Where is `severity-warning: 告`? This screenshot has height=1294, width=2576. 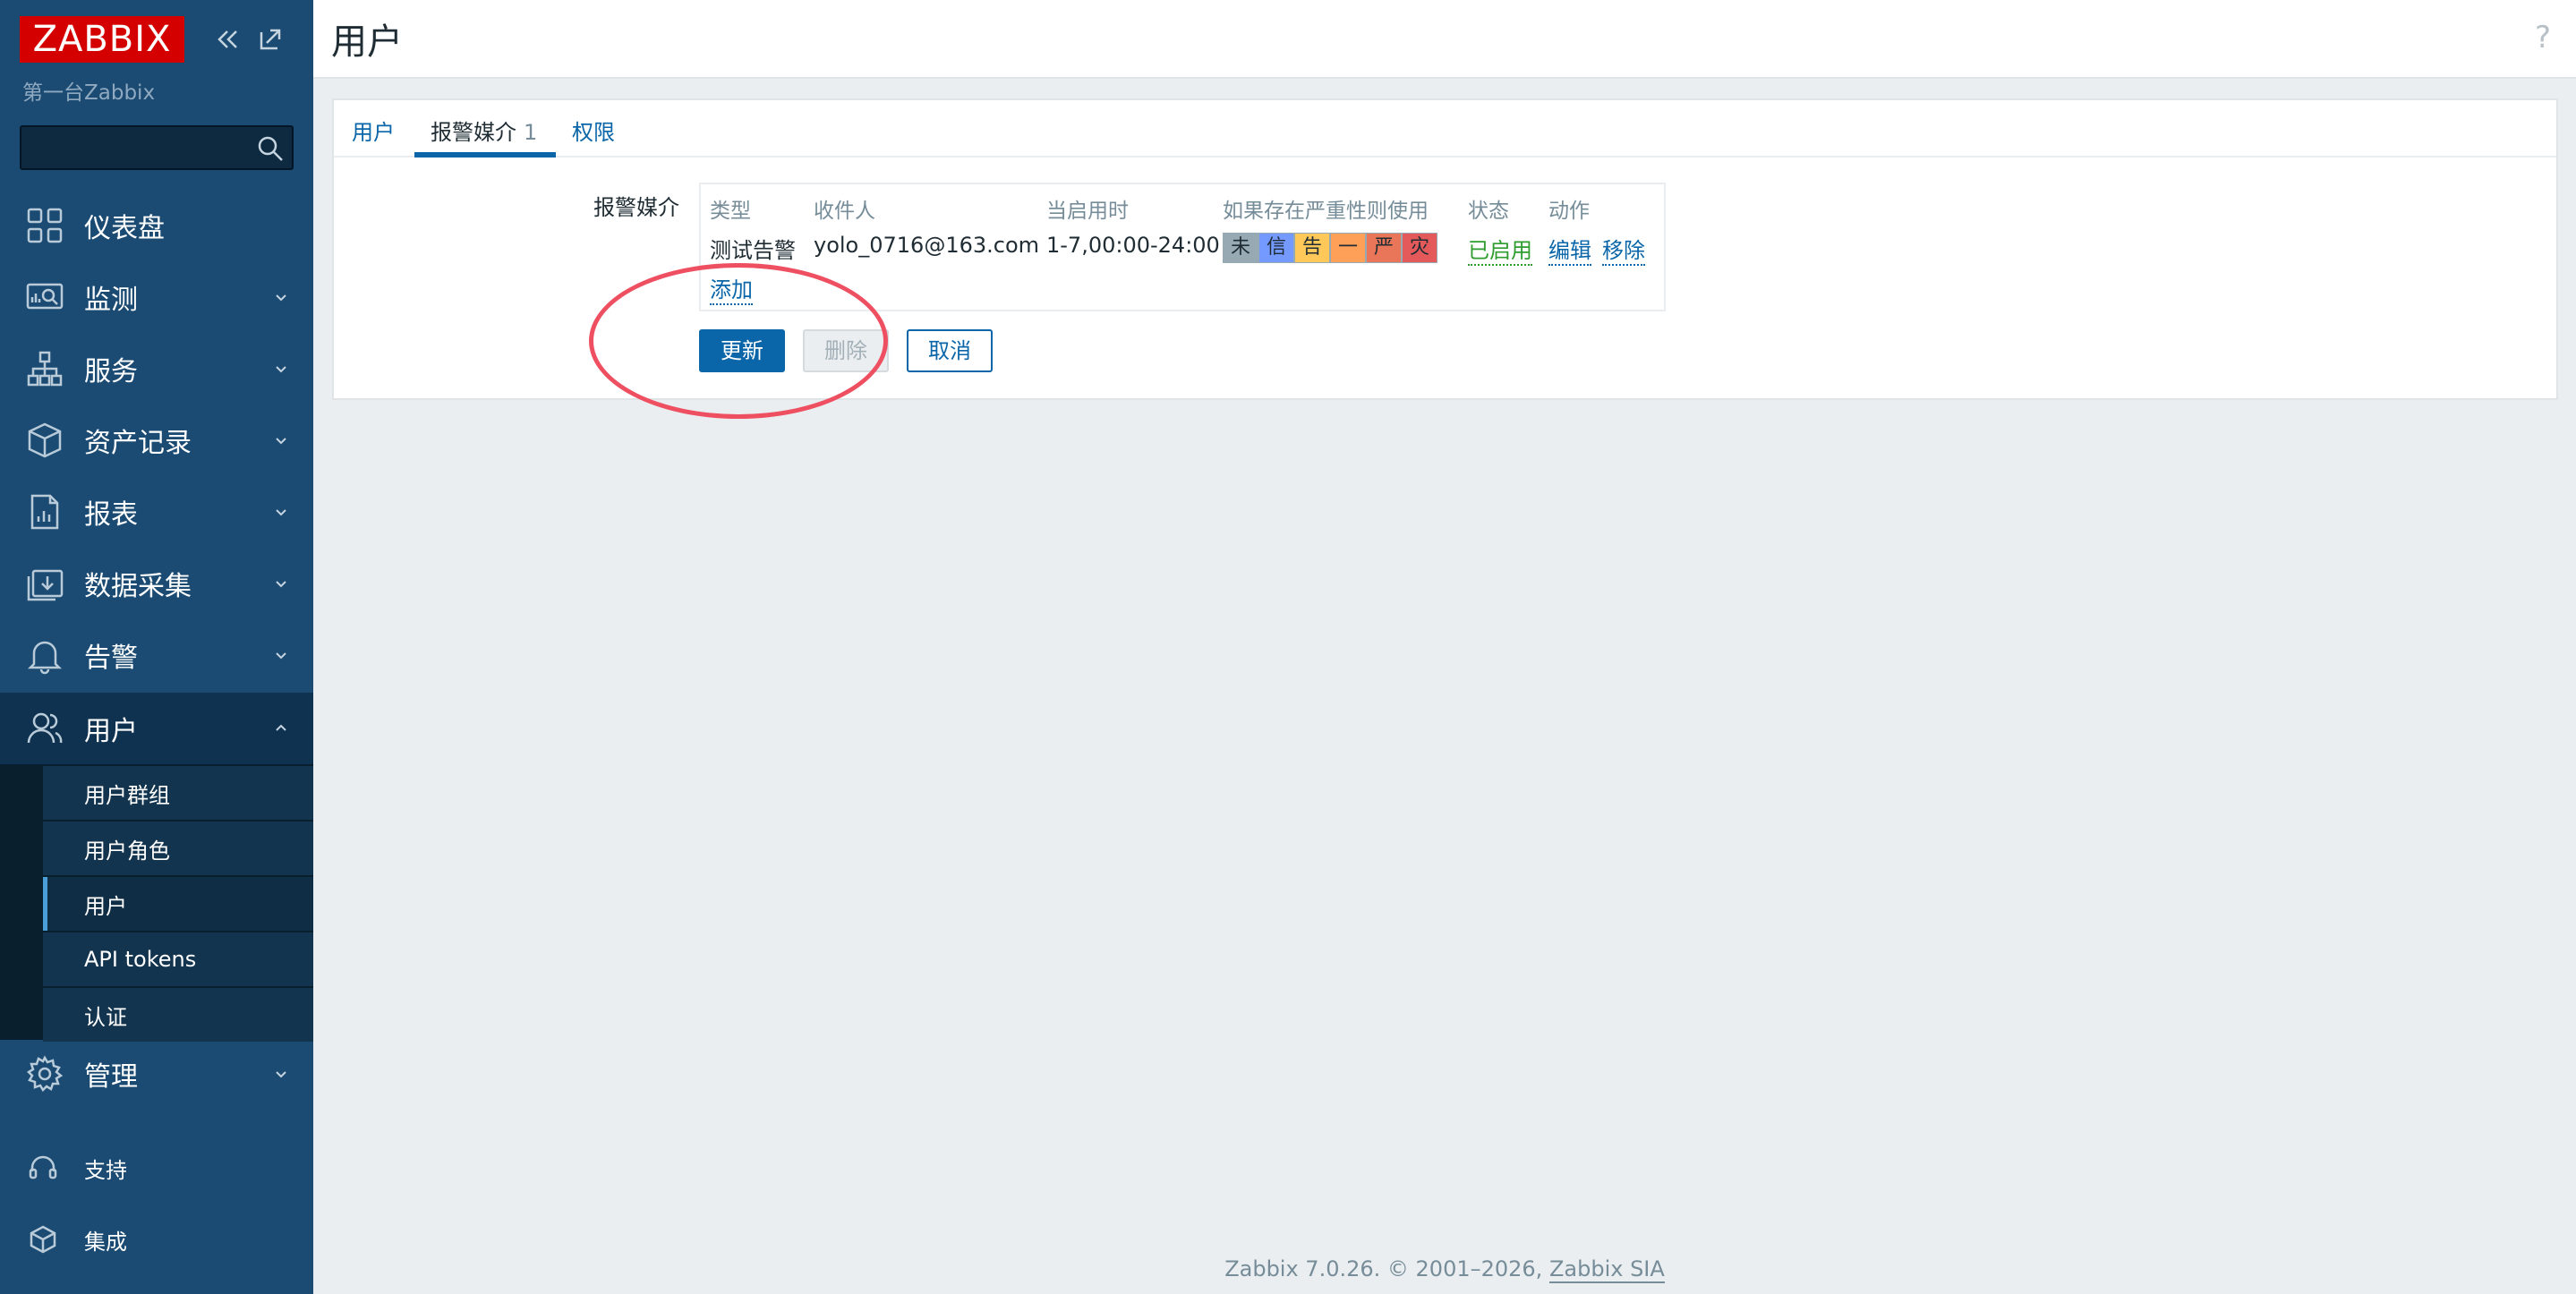
severity-warning: 告 is located at coordinates (1312, 248).